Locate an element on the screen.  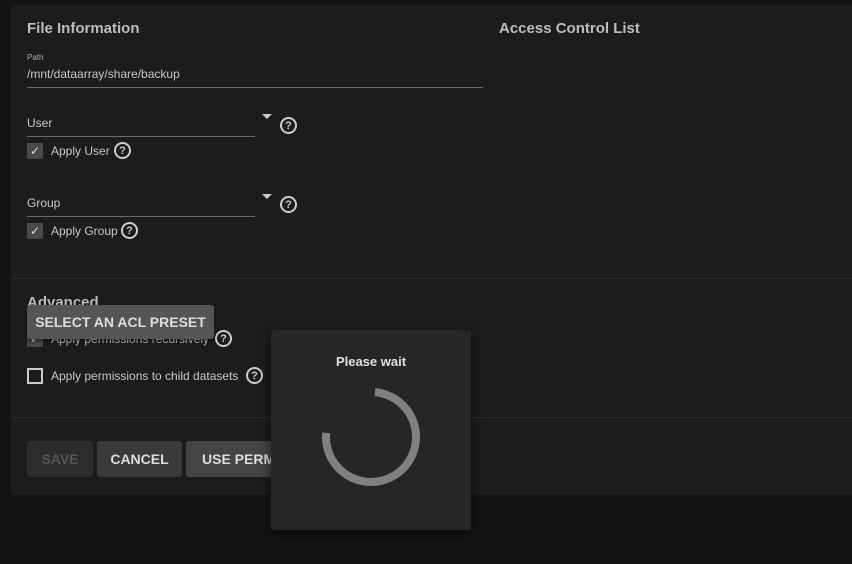
path-field: /mnt/dataarray/share/backup is located at coordinates (255, 77).